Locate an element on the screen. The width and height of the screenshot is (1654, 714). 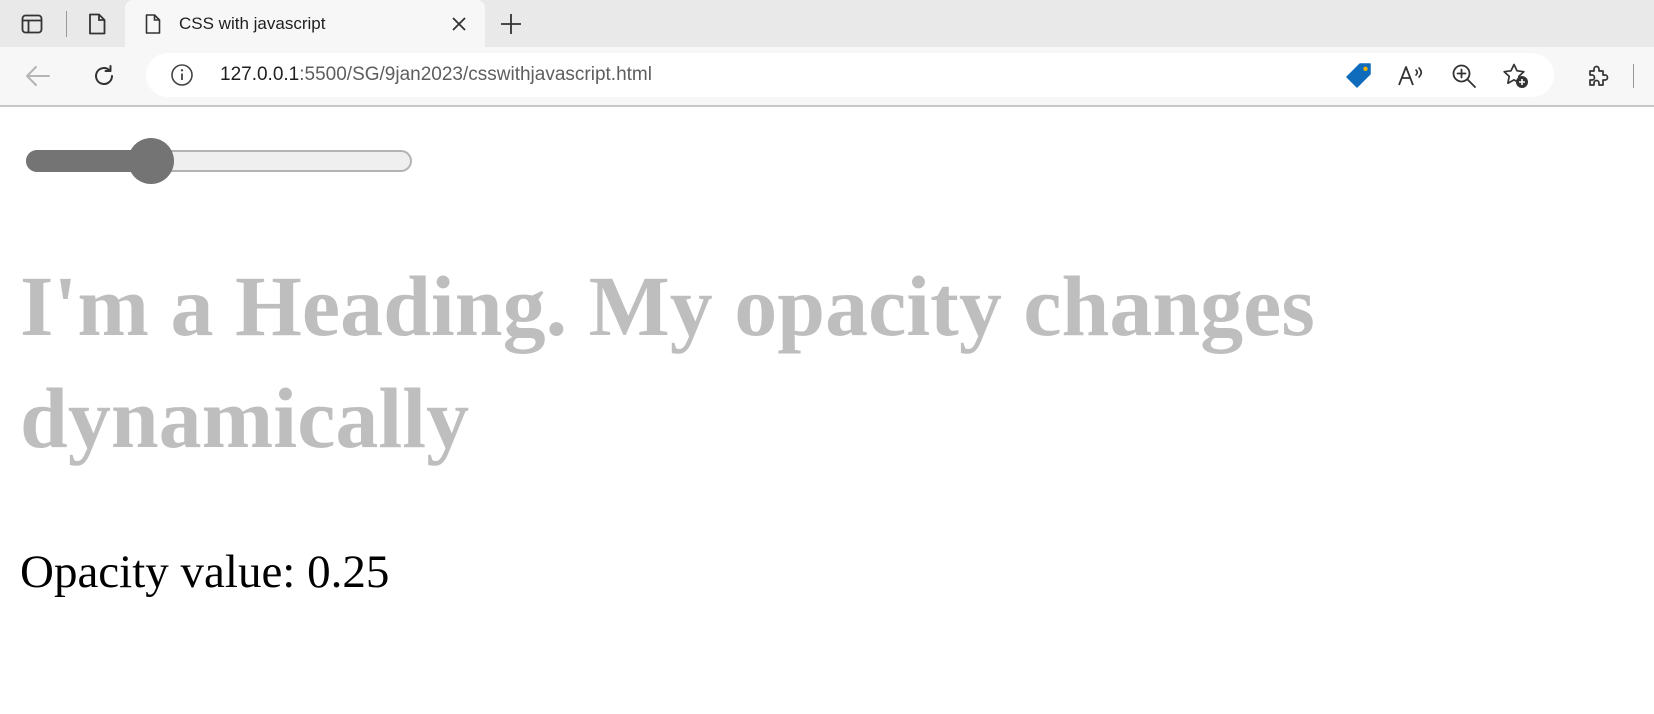
info-icon is located at coordinates (182, 75).